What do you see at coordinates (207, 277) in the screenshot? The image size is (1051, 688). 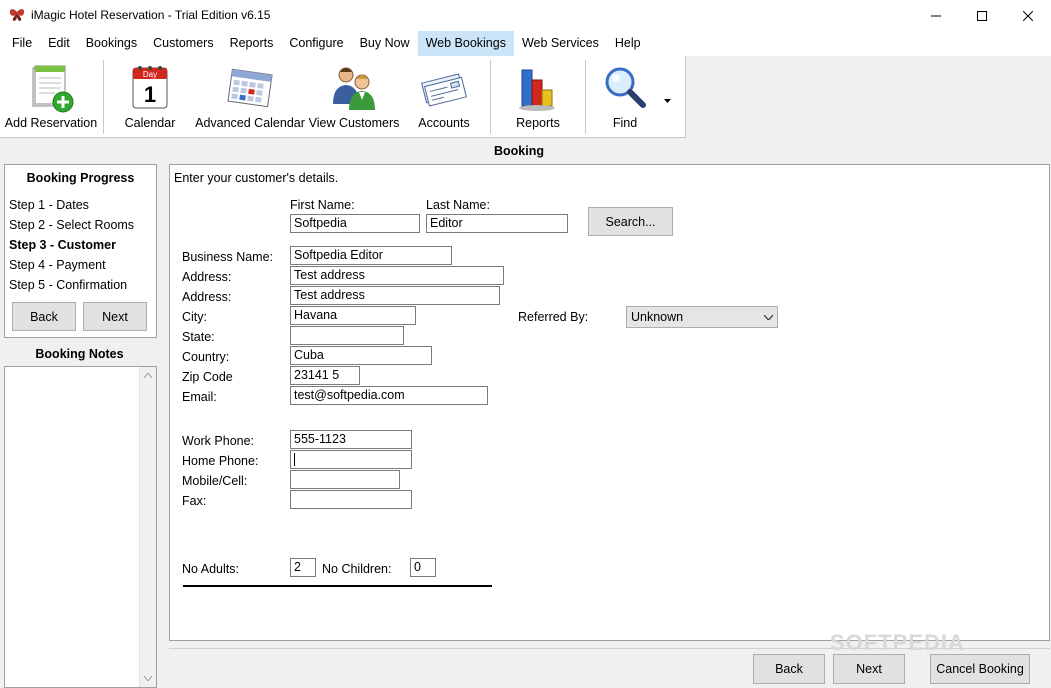 I see `address-1-label: Address:` at bounding box center [207, 277].